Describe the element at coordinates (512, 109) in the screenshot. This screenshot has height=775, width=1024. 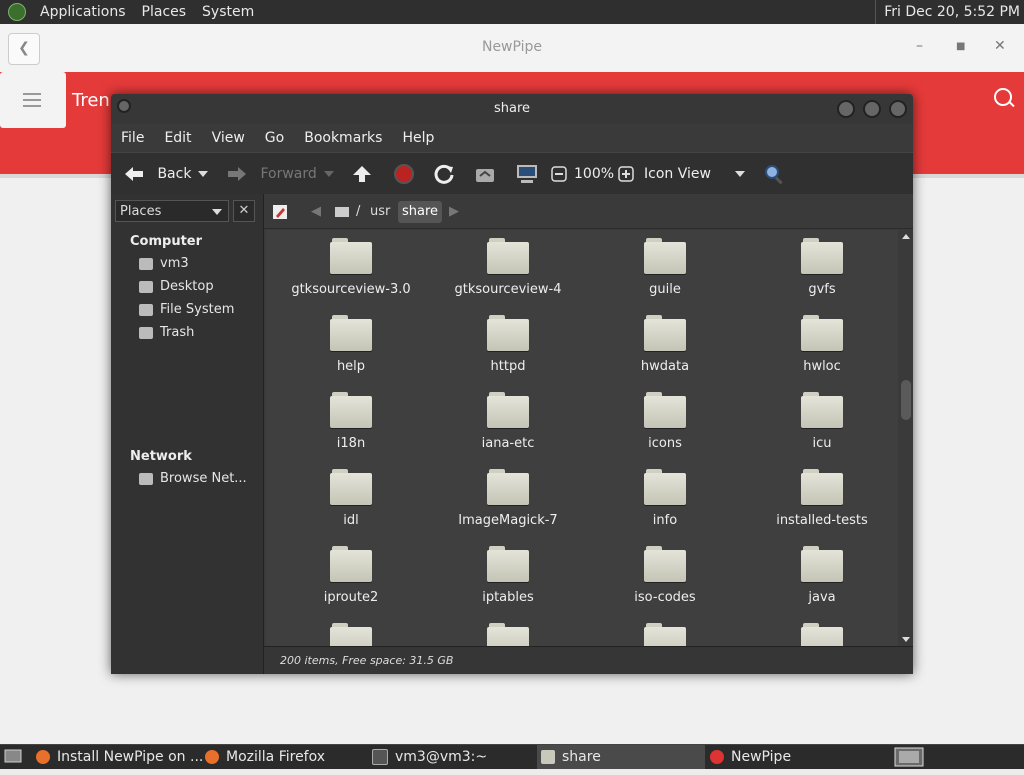
I see `file-manager-titlebar: share` at that location.